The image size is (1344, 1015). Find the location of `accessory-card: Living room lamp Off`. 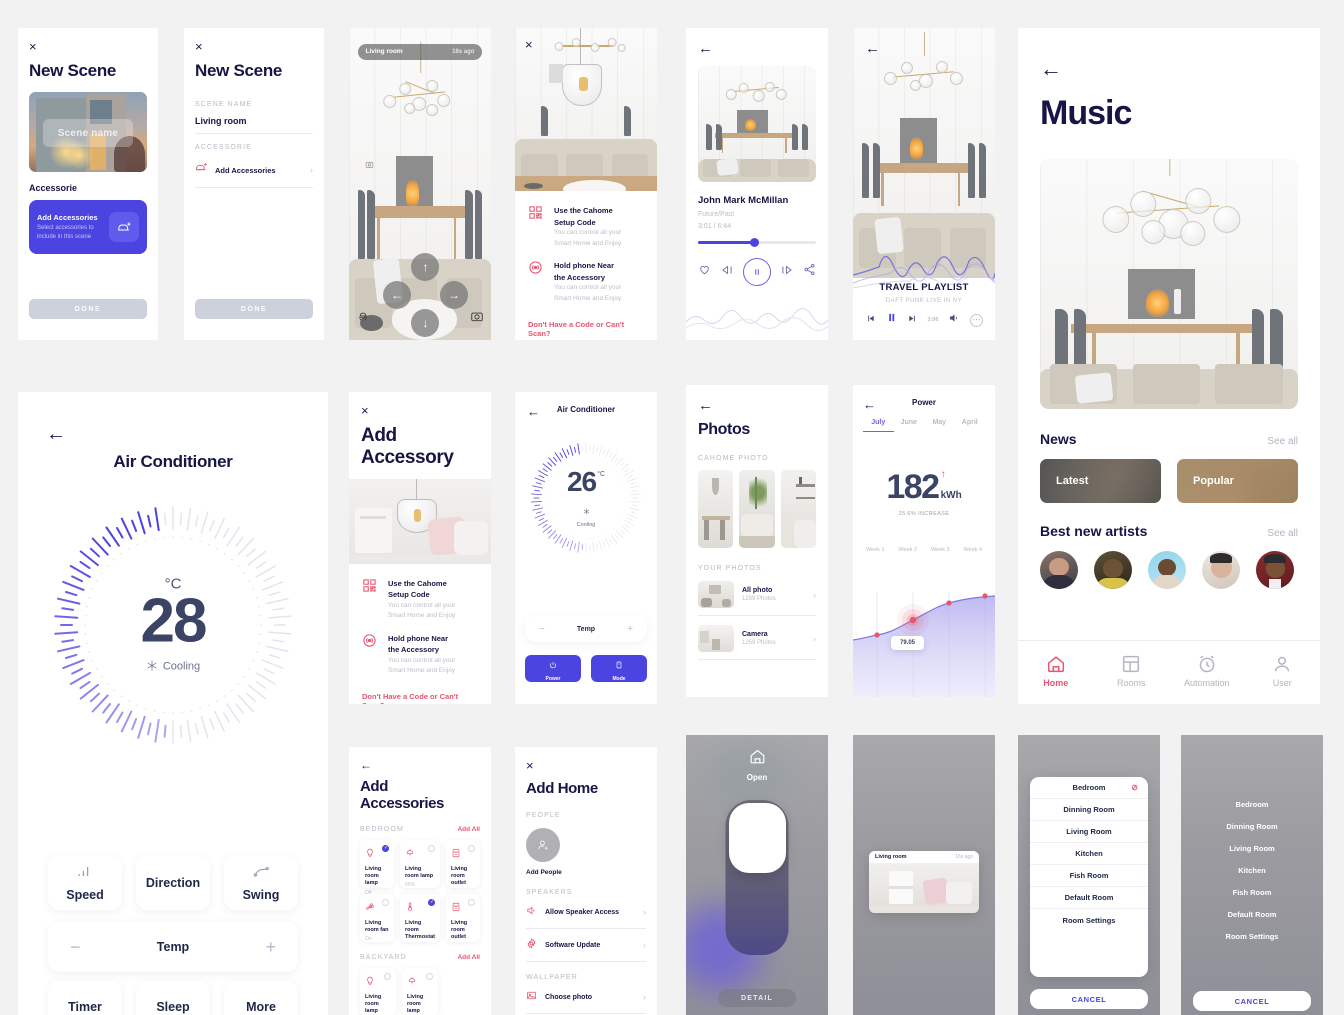

accessory-card: Living room lamp Off is located at coordinates (377, 867).